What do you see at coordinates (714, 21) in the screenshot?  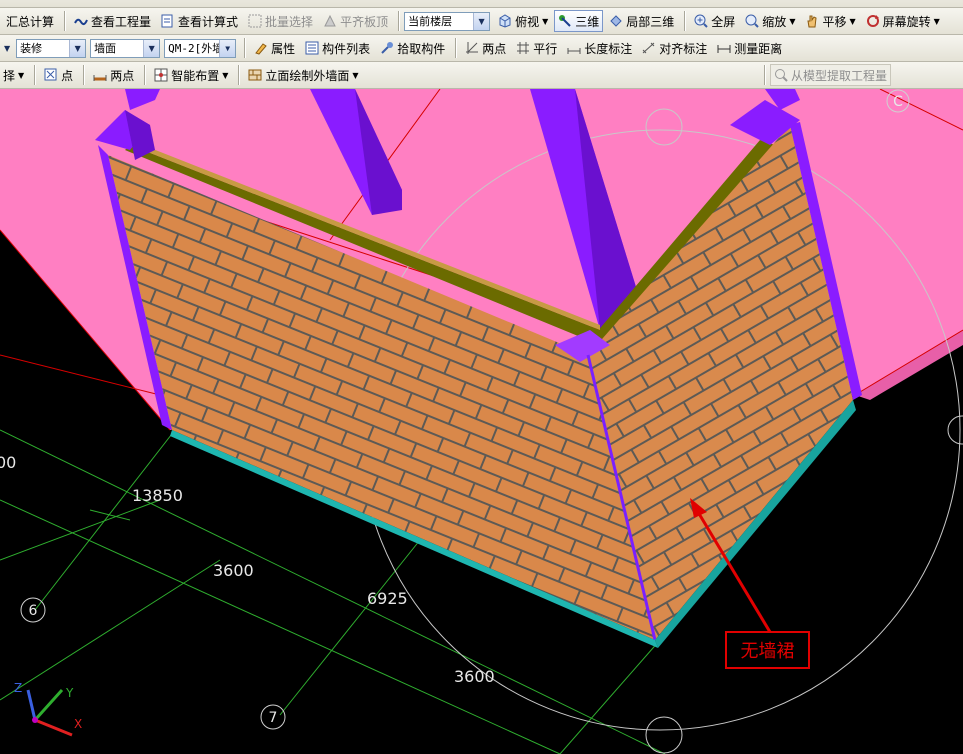 I see `full-screen-button: 全屏` at bounding box center [714, 21].